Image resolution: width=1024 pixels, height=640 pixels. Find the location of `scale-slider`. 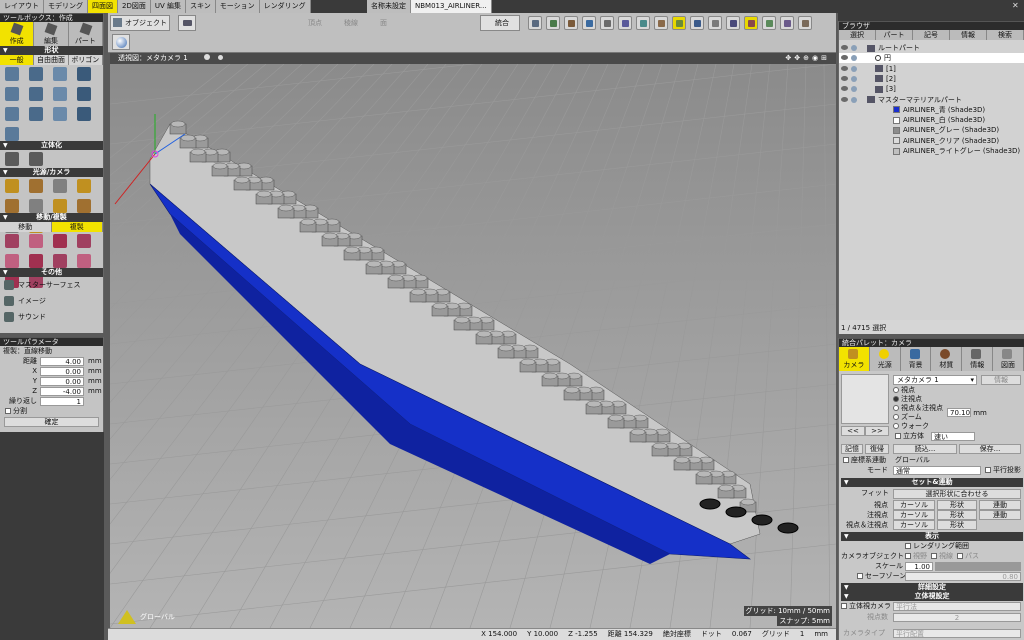

scale-slider is located at coordinates (978, 566).